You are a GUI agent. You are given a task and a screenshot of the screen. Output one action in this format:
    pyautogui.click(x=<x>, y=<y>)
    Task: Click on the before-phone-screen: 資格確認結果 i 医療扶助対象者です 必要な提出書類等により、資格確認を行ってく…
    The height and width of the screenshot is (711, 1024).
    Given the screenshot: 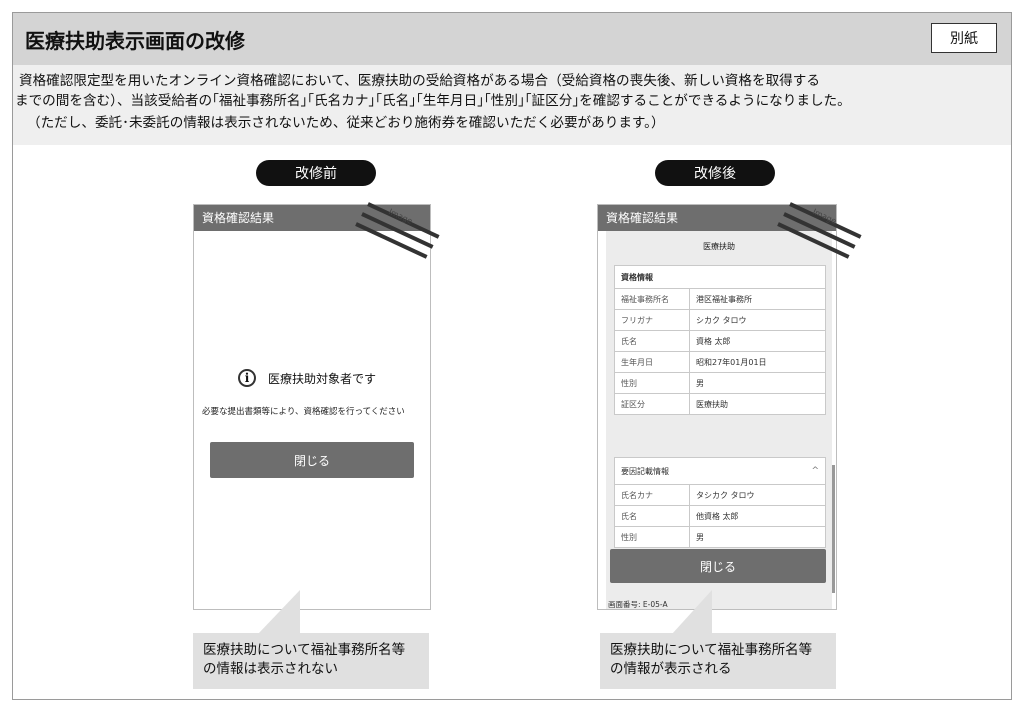 What is the action you would take?
    pyautogui.click(x=312, y=407)
    